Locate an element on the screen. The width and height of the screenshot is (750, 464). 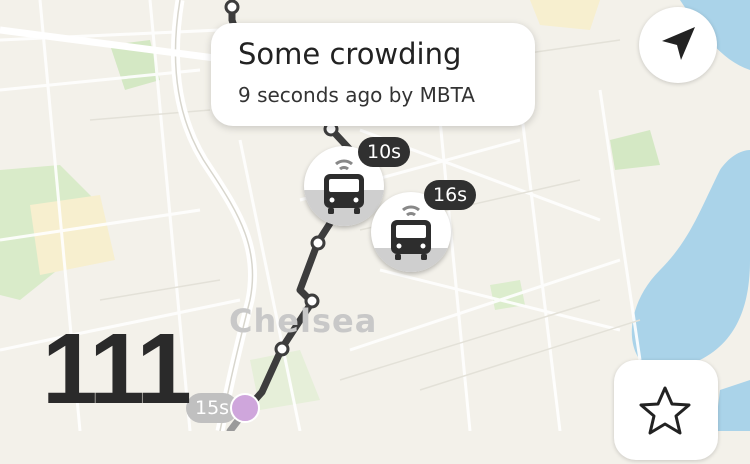
locate-me-button is located at coordinates (678, 45).